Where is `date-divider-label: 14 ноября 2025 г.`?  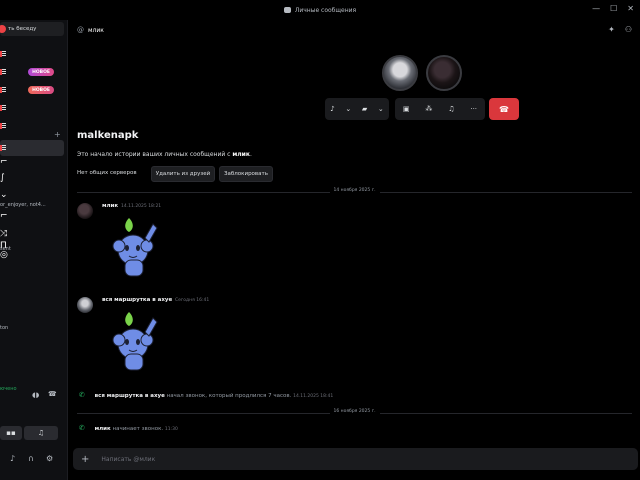 date-divider-label: 14 ноября 2025 г. is located at coordinates (354, 190).